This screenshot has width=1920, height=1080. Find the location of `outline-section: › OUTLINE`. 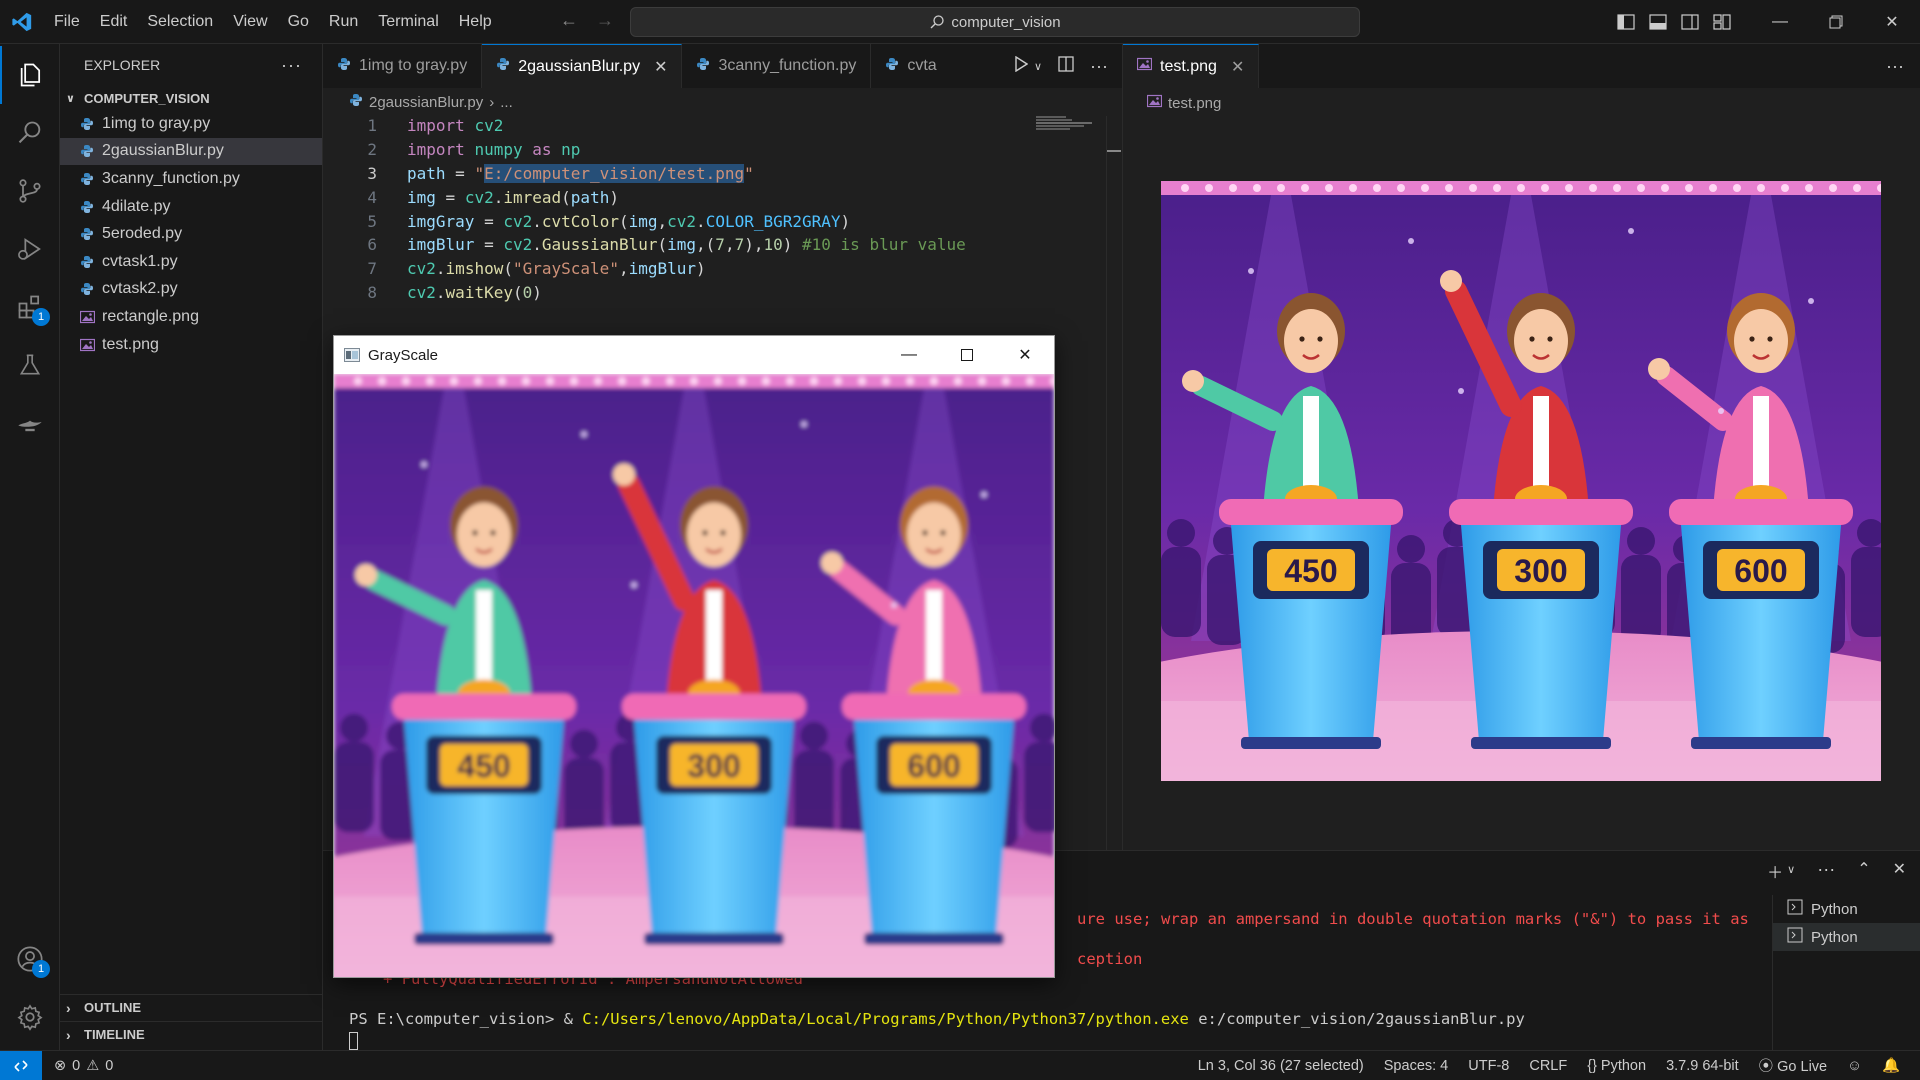

outline-section: › OUTLINE is located at coordinates (191, 1007).